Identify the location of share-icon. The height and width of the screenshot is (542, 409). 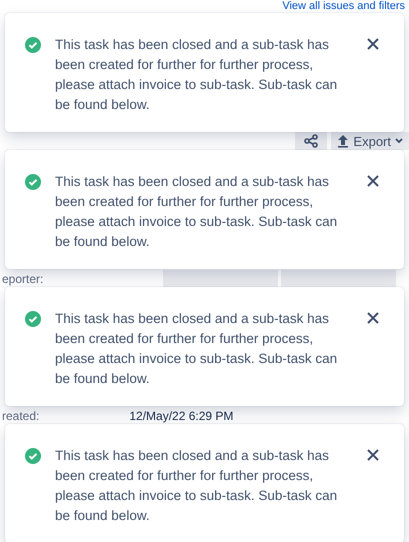
(311, 141).